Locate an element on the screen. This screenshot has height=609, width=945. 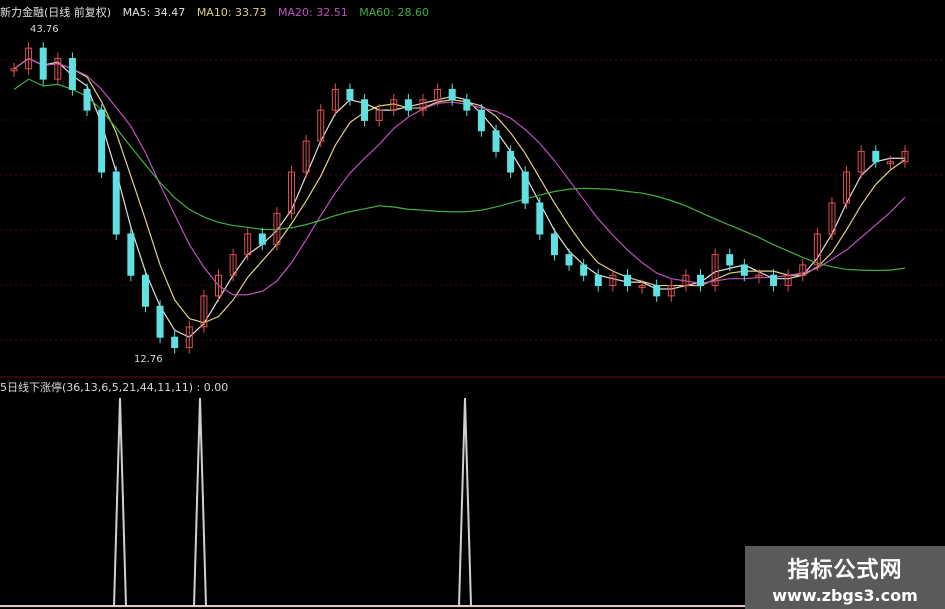
watermark-url: www.zbgs3.com is located at coordinates (845, 595).